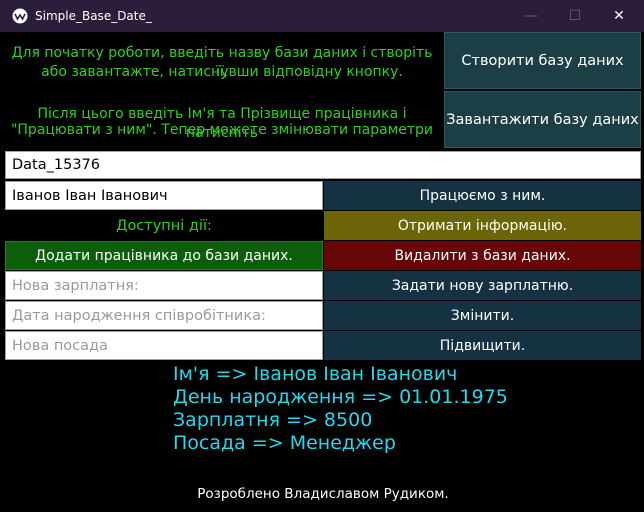 Image resolution: width=644 pixels, height=512 pixels. Describe the element at coordinates (482, 345) in the screenshot. I see `promote-button: Підвищити.` at that location.